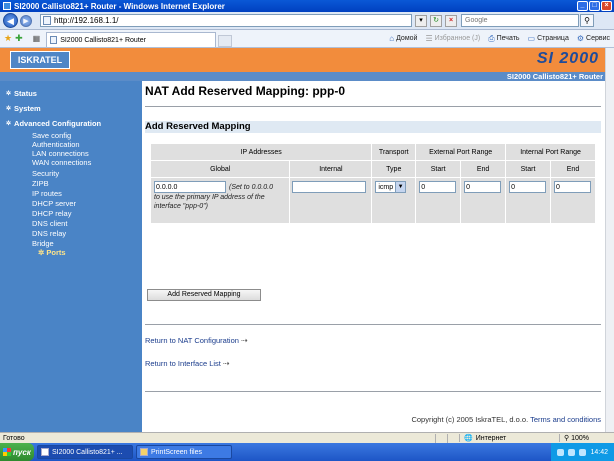 The image size is (614, 461). I want to click on feeds-button: ☰ Избранное (J), so click(452, 39).